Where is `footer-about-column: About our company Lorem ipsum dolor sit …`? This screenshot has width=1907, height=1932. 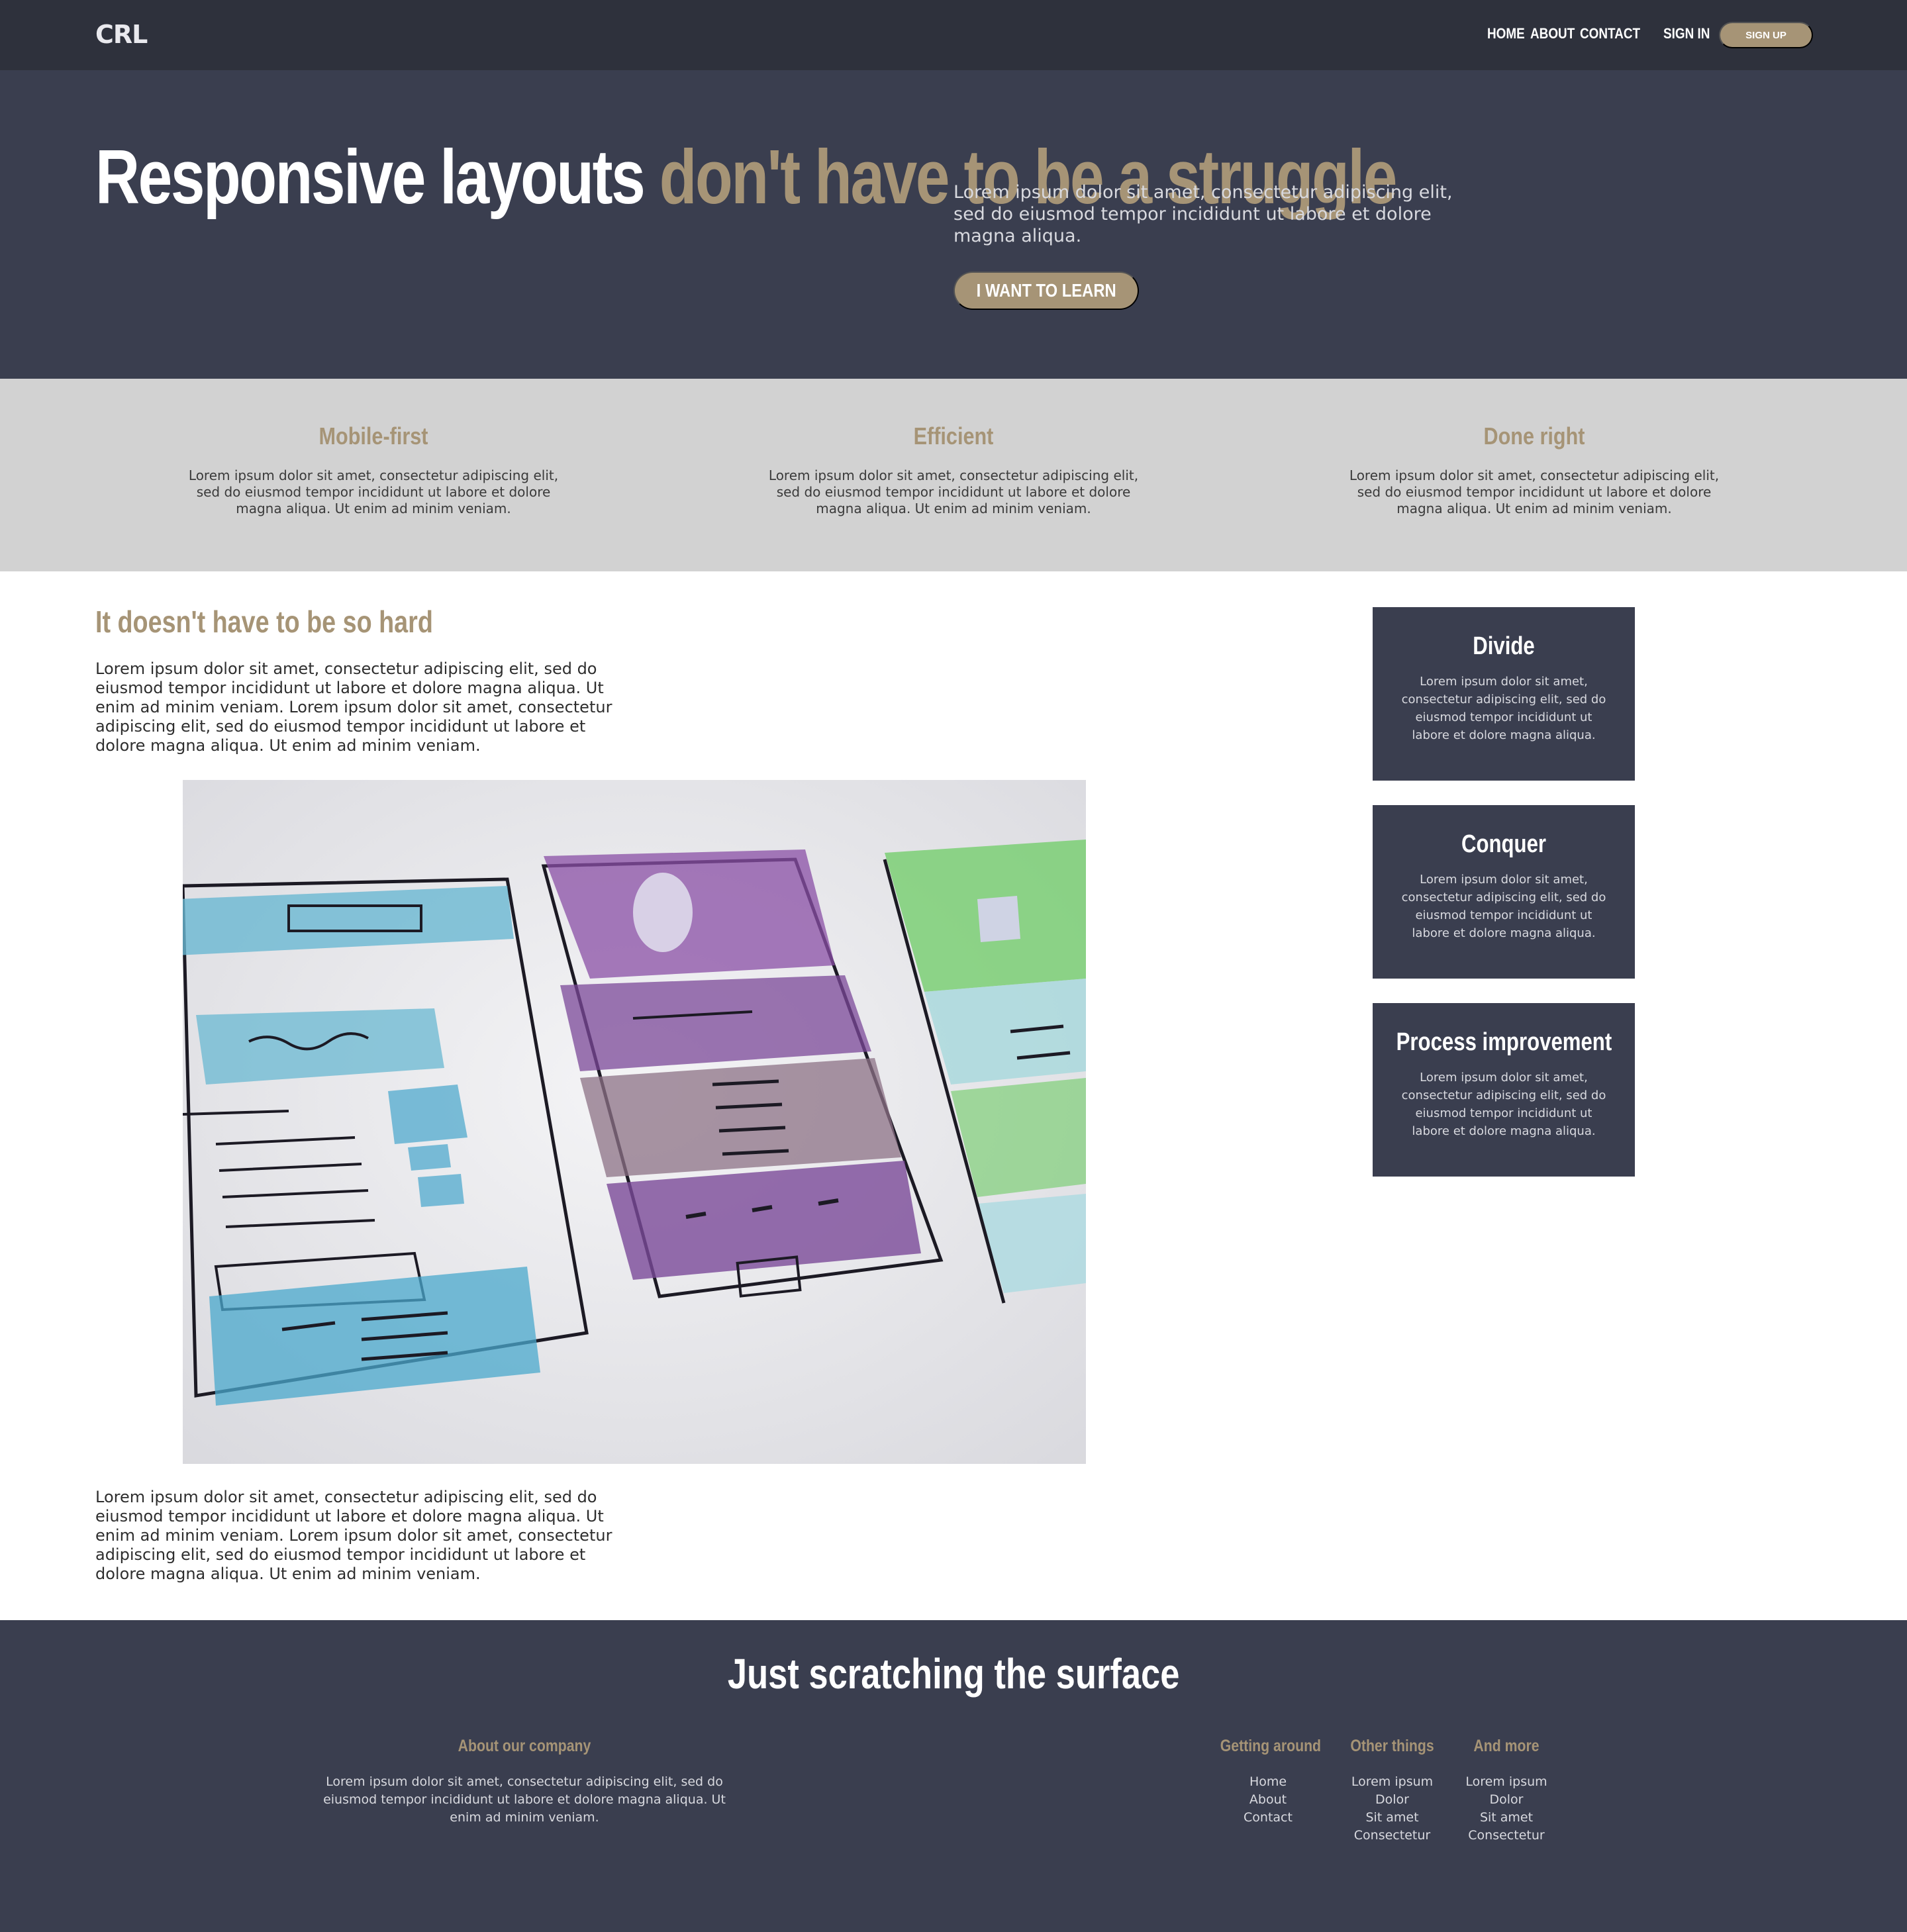 footer-about-column: About our company Lorem ipsum dolor sit … is located at coordinates (524, 1782).